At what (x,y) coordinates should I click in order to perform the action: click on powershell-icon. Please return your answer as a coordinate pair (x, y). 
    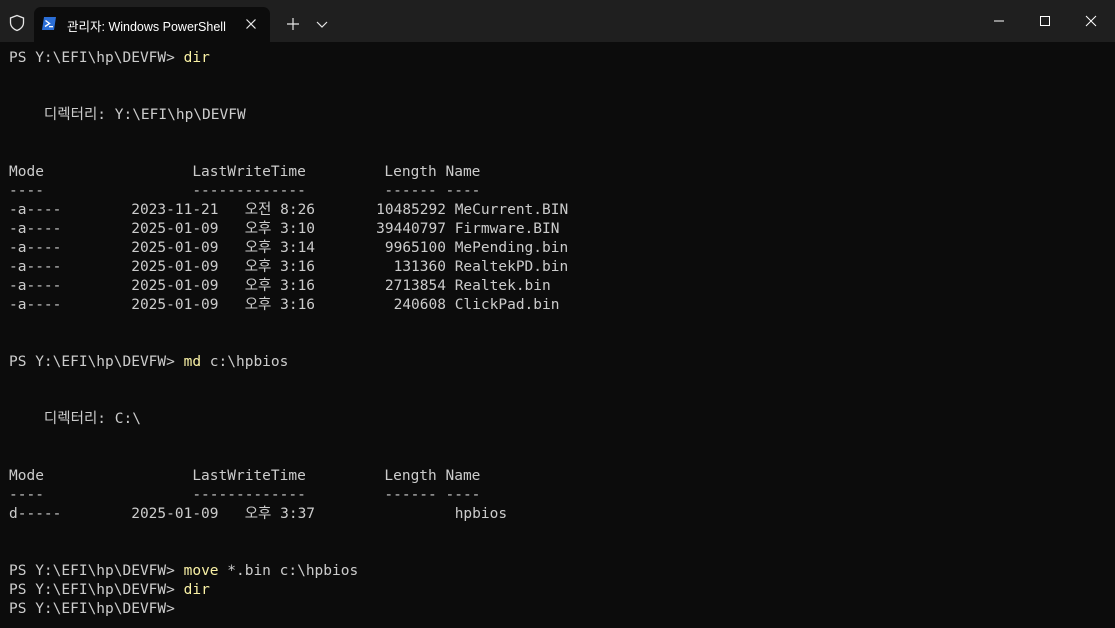
    Looking at the image, I should click on (49, 23).